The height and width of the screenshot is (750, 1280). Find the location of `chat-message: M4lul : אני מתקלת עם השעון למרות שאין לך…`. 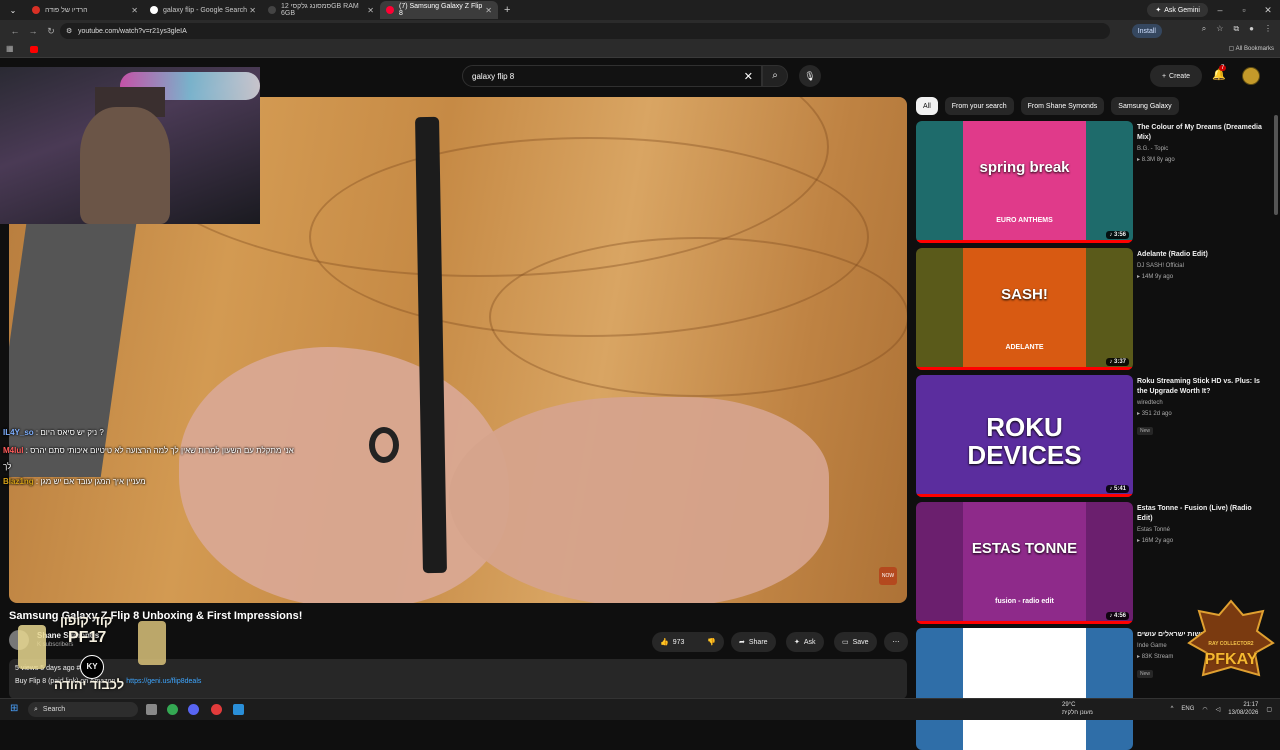

chat-message: M4lul : אני מתקלת עם השעון למרות שאין לך… is located at coordinates (148, 450).